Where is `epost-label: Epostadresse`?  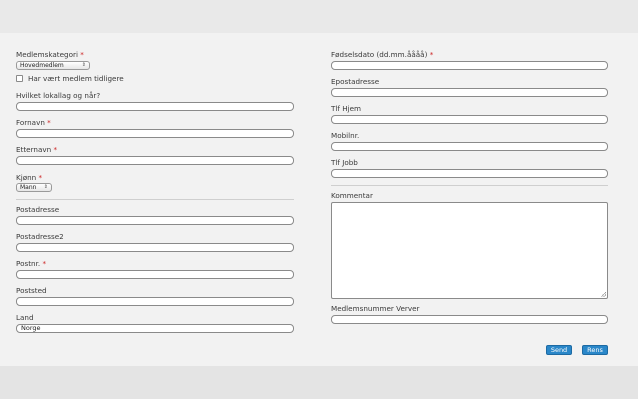 epost-label: Epostadresse is located at coordinates (355, 81).